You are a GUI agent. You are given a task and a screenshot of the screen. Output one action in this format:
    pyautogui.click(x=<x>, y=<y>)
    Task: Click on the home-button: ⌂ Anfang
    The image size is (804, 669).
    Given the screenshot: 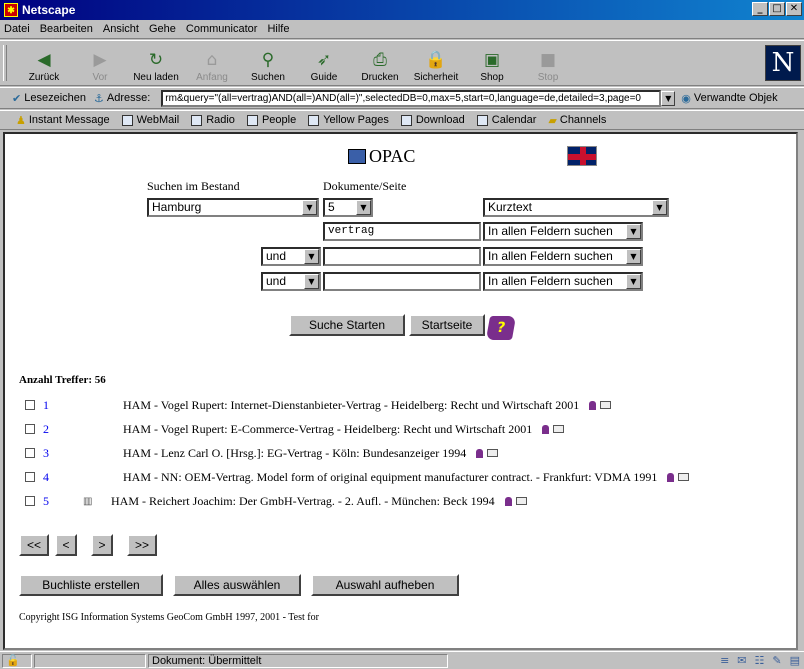 What is the action you would take?
    pyautogui.click(x=212, y=63)
    